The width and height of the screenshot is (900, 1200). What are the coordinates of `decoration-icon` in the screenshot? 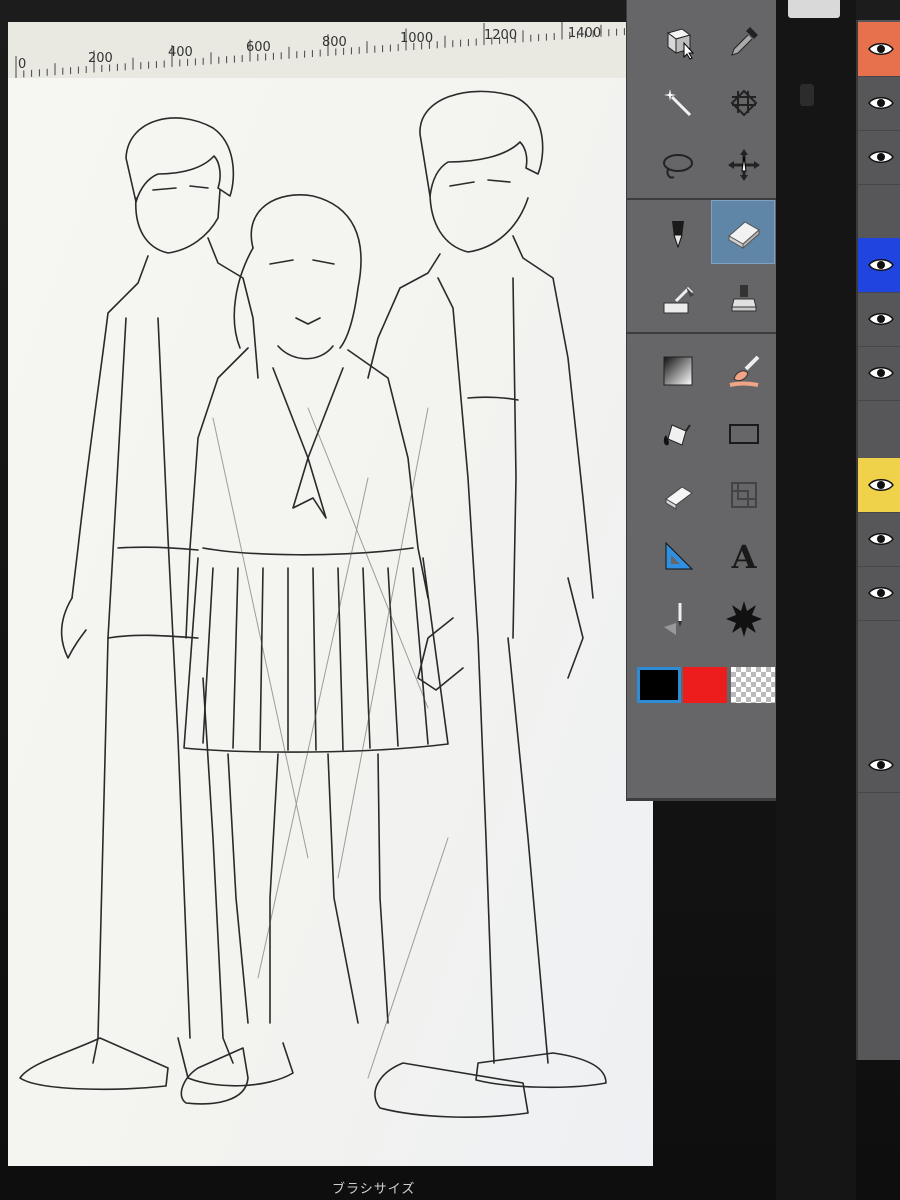 It's located at (678, 300).